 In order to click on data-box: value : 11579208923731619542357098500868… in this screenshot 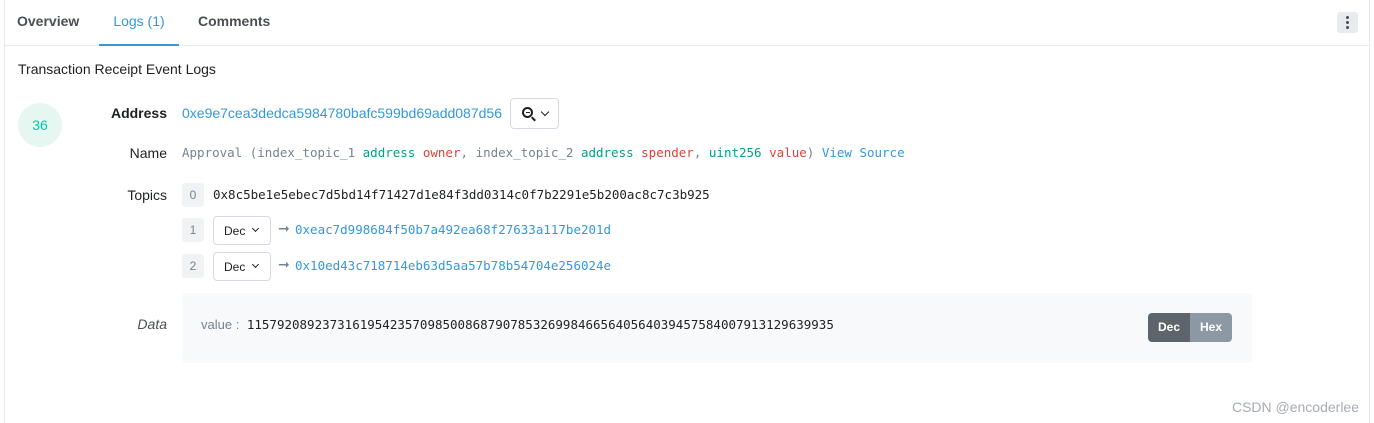, I will do `click(717, 328)`.